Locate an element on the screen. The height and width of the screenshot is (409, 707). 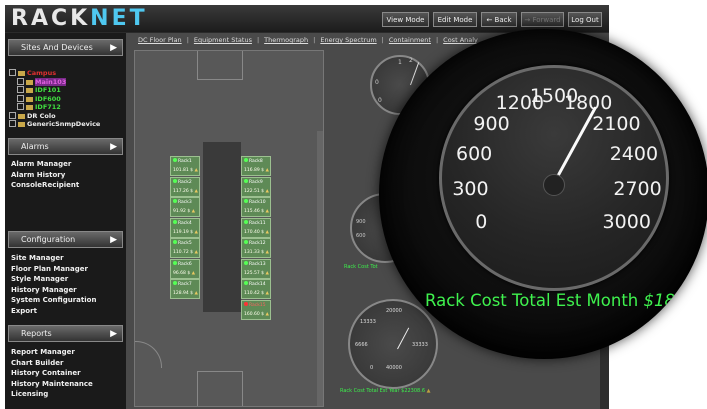
reports-menu-item: Chart Builder is located at coordinates (52, 363).